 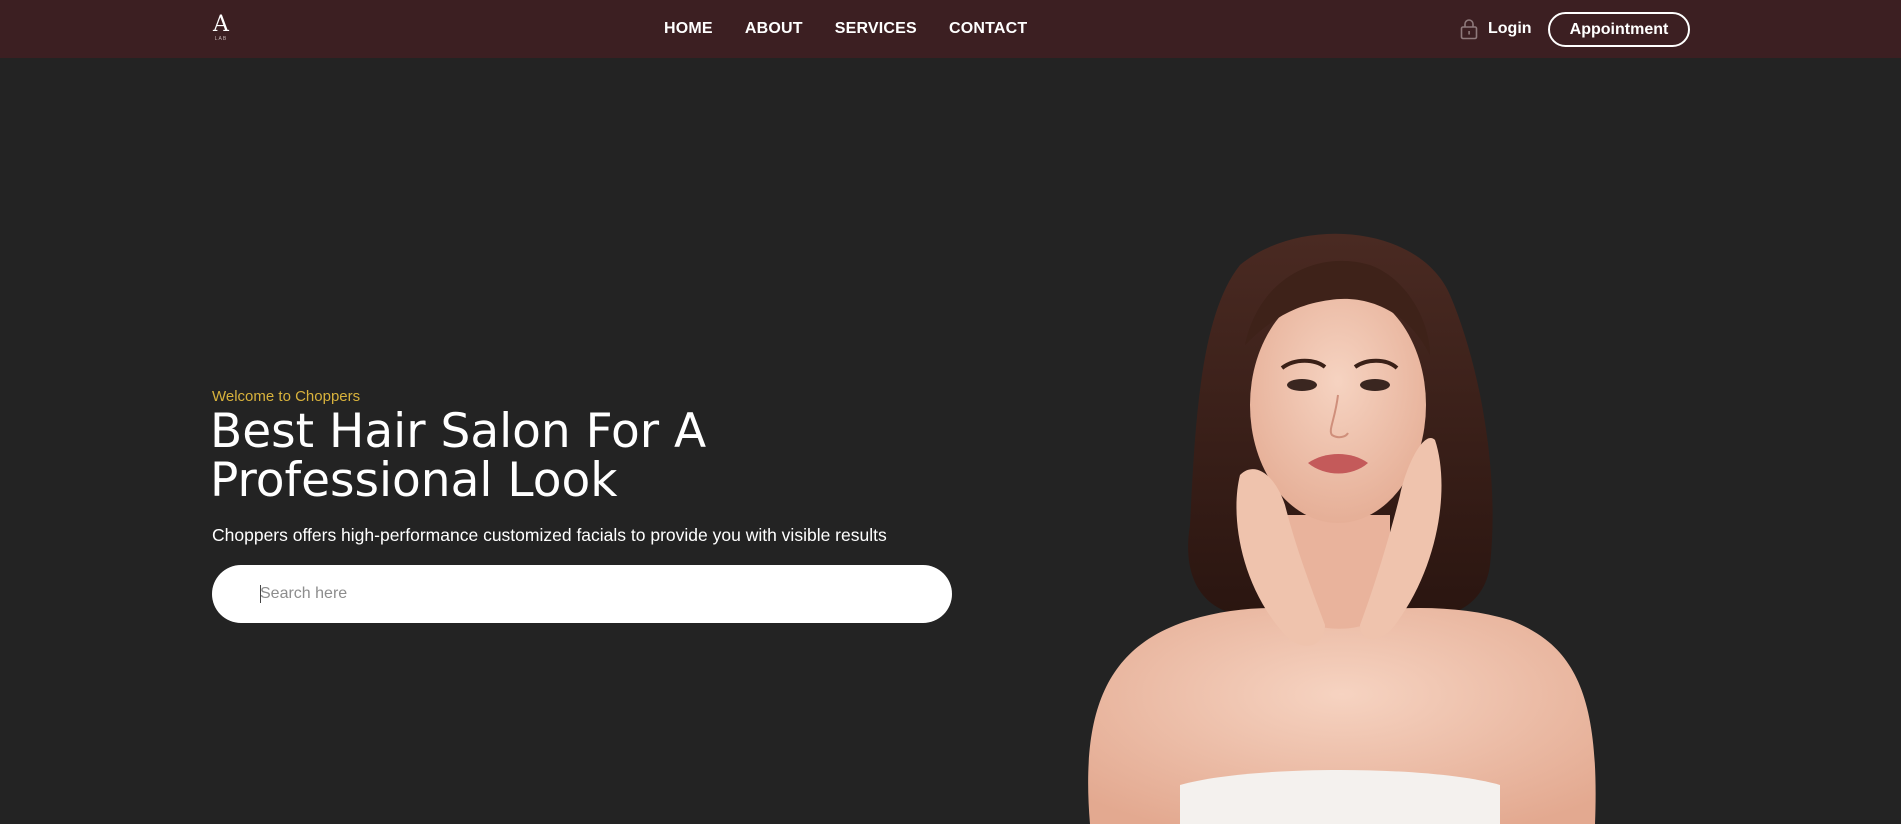 What do you see at coordinates (988, 29) in the screenshot?
I see `nav-contact: CONTACT` at bounding box center [988, 29].